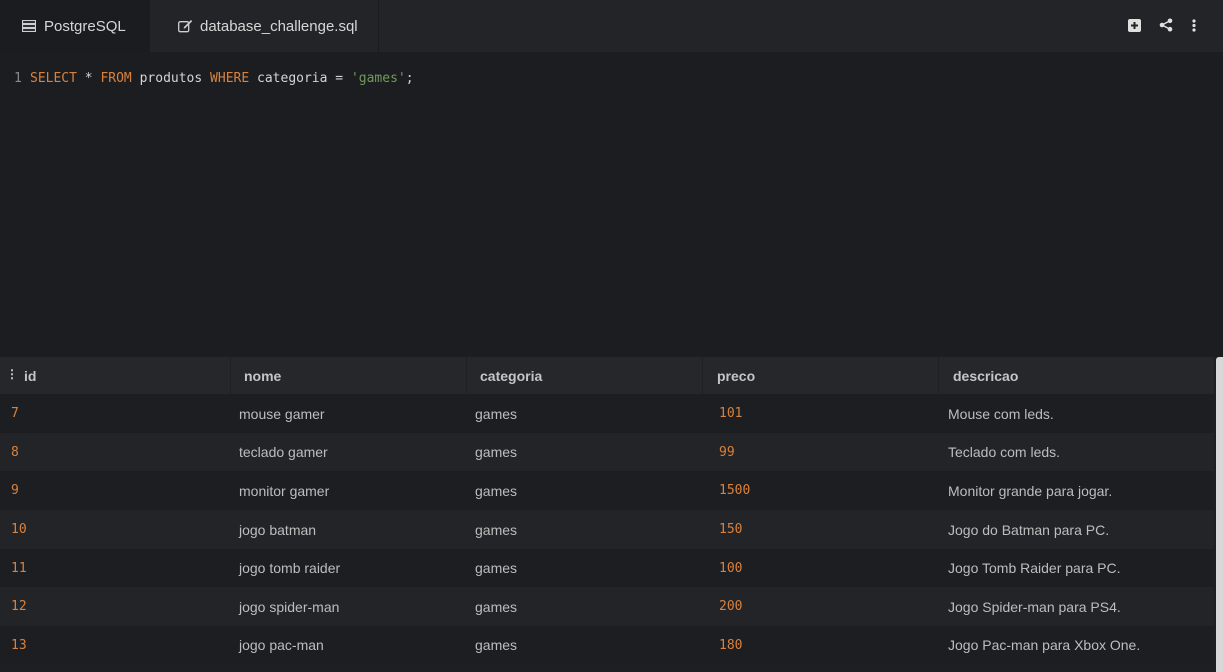  What do you see at coordinates (731, 568) in the screenshot?
I see `cell-preco: 100` at bounding box center [731, 568].